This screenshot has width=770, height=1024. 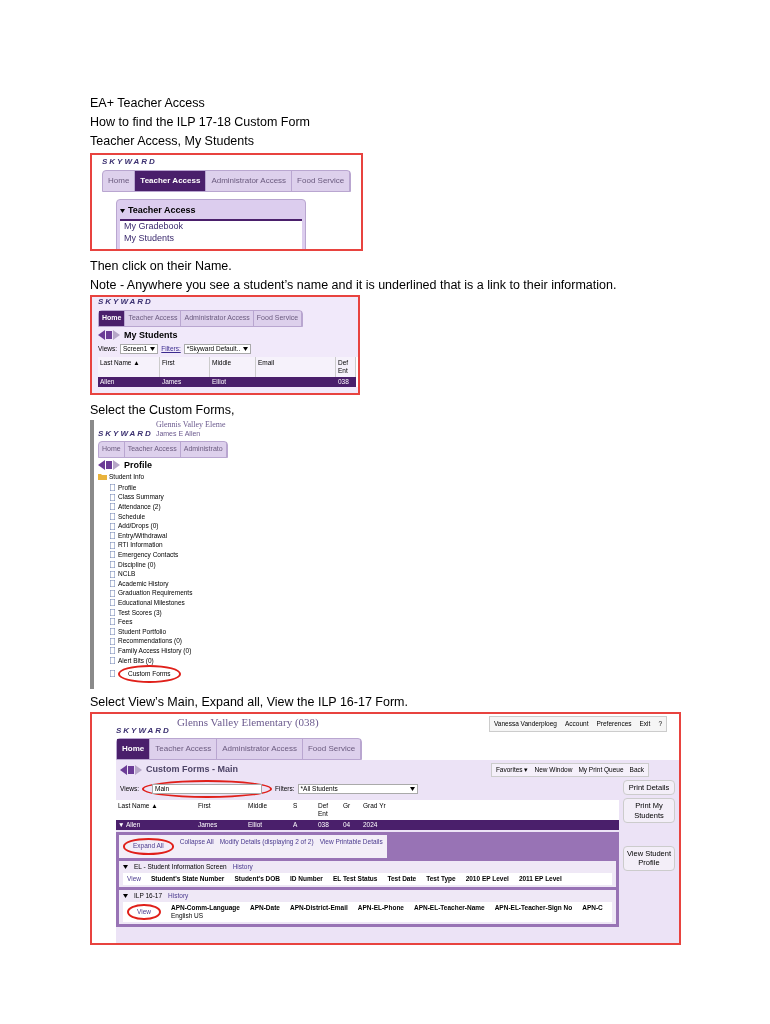 I want to click on document-text: Select the Custom Forms,, so click(x=163, y=410).